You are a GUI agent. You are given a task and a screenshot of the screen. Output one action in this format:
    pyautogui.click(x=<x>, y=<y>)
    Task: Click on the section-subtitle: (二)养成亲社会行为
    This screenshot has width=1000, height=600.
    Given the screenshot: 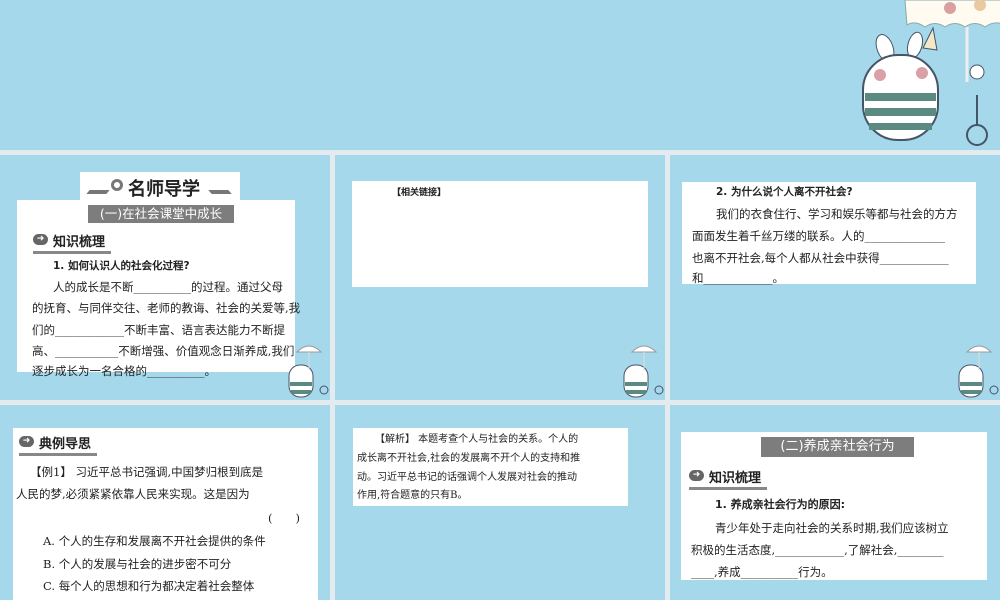 What is the action you would take?
    pyautogui.click(x=837, y=447)
    